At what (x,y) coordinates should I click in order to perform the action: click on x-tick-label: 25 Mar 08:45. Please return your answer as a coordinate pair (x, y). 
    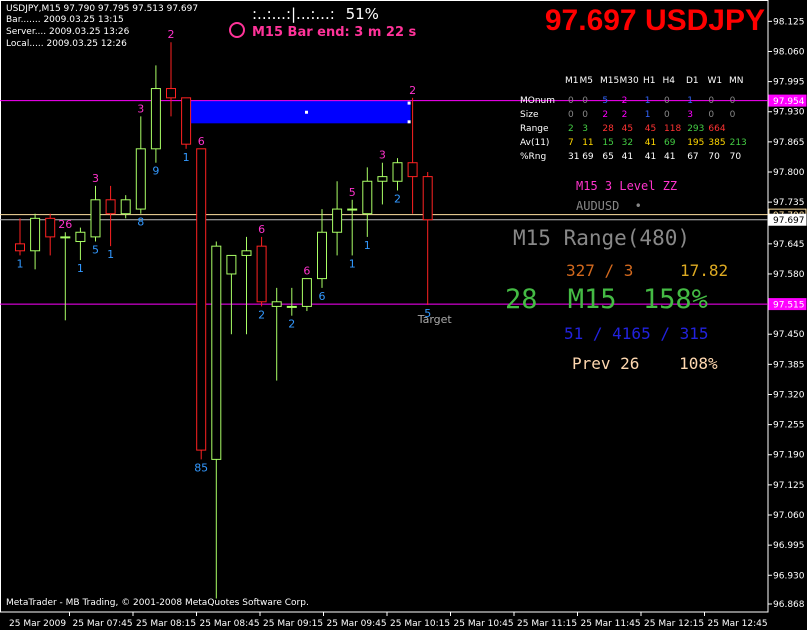
    Looking at the image, I should click on (230, 624).